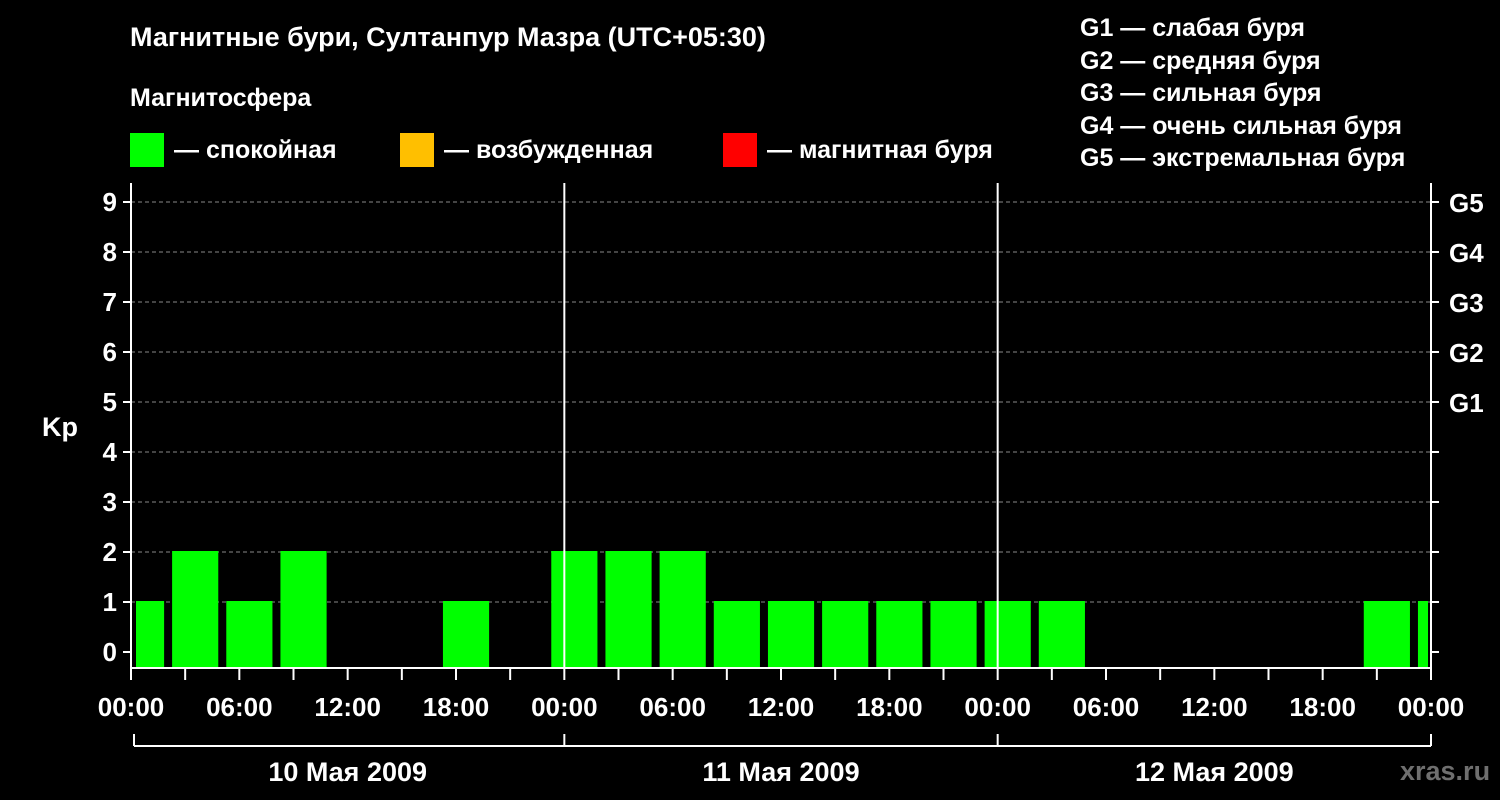 This screenshot has height=800, width=1500. What do you see at coordinates (110, 252) in the screenshot?
I see `y-tick-label: 8` at bounding box center [110, 252].